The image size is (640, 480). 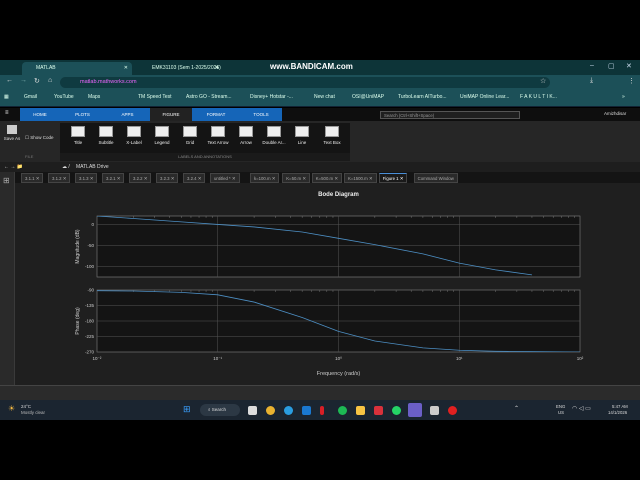 I want to click on netflix-icon, so click(x=322, y=410).